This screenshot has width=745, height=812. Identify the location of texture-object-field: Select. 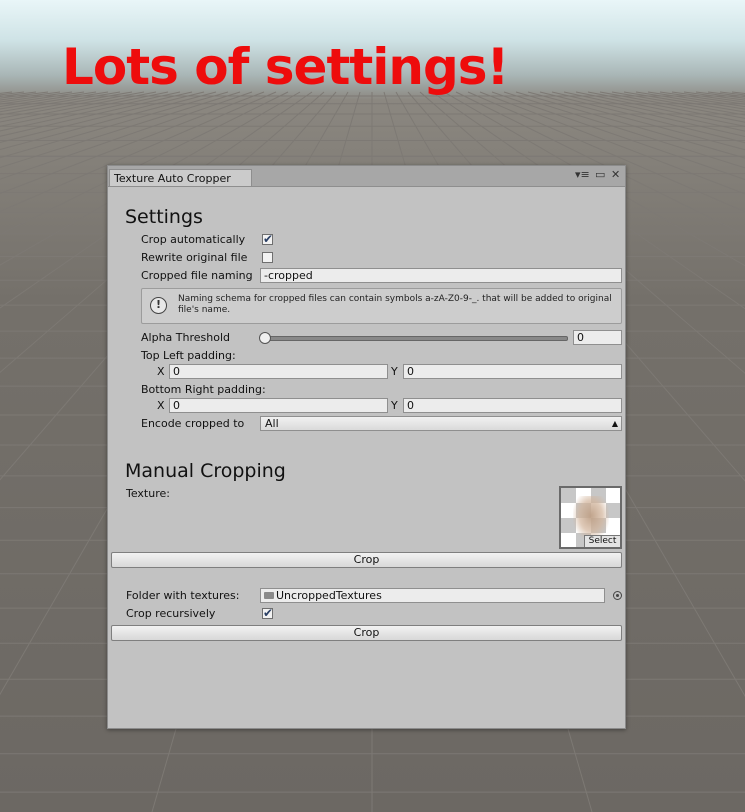
(590, 517).